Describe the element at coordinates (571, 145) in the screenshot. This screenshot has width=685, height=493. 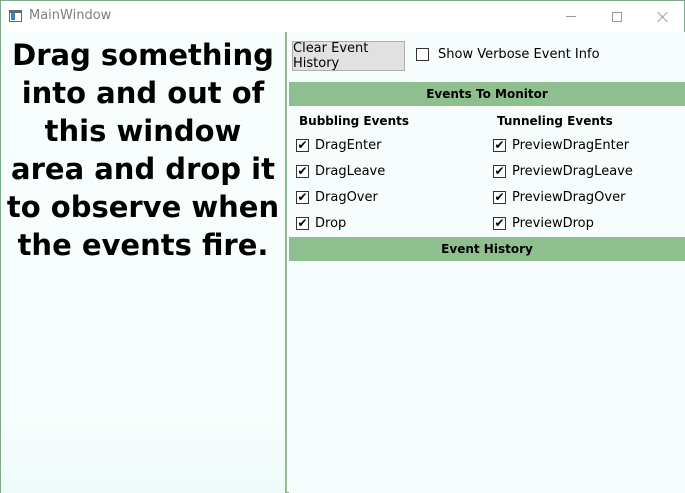
I see `event-label: PreviewDragEnter` at that location.